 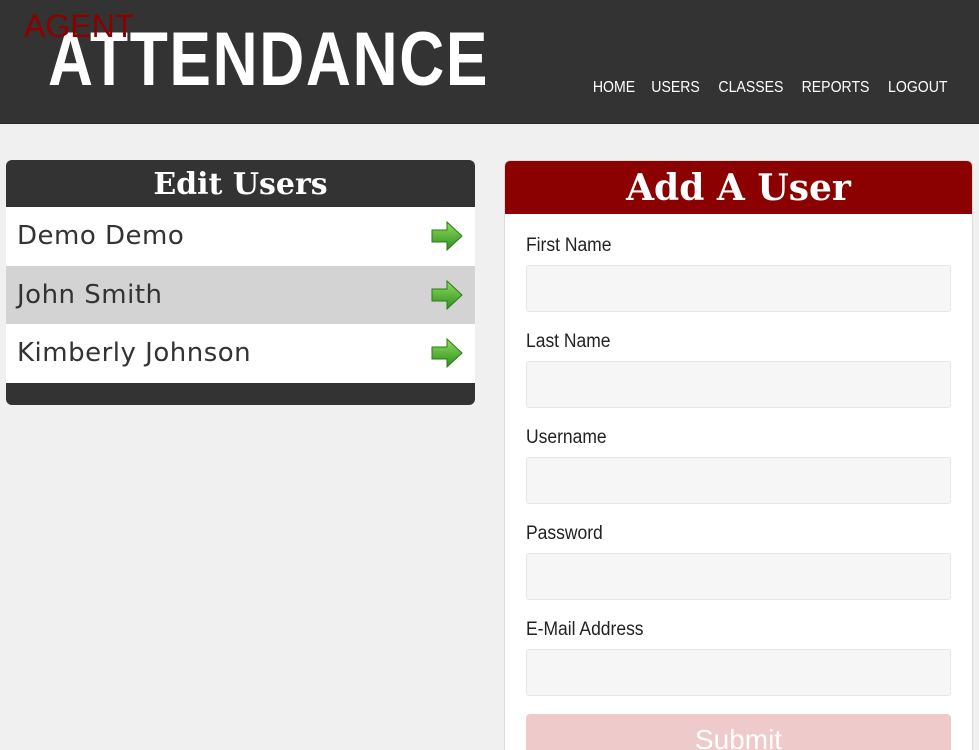 What do you see at coordinates (90, 294) in the screenshot?
I see `user-name: John Smith` at bounding box center [90, 294].